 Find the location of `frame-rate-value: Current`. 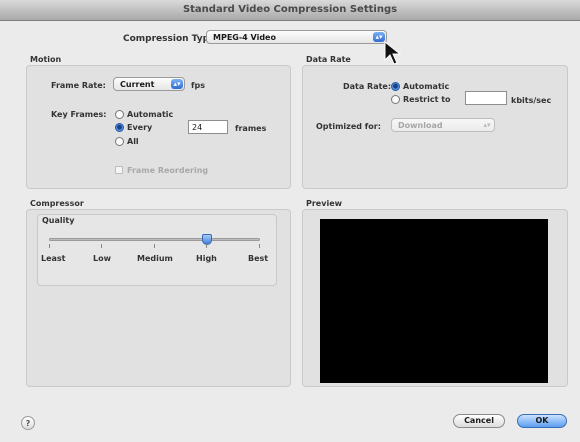

frame-rate-value: Current is located at coordinates (137, 84).